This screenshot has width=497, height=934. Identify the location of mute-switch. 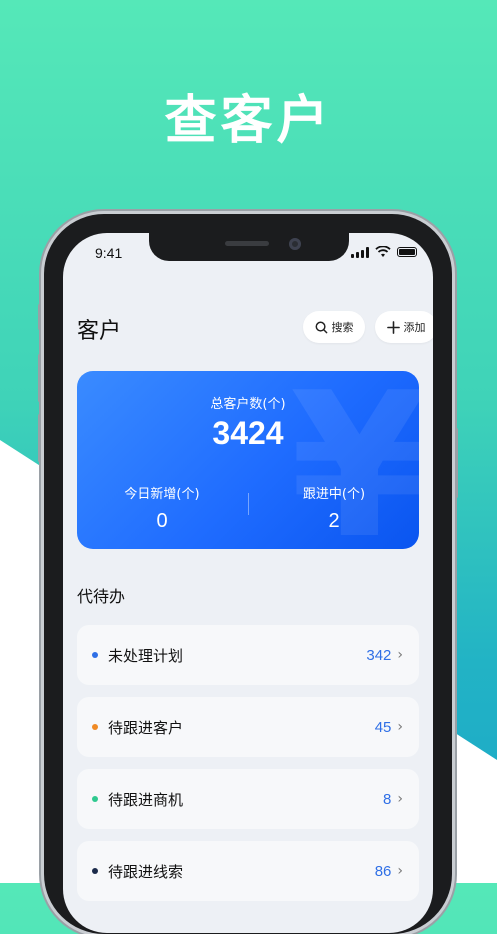
(39, 317).